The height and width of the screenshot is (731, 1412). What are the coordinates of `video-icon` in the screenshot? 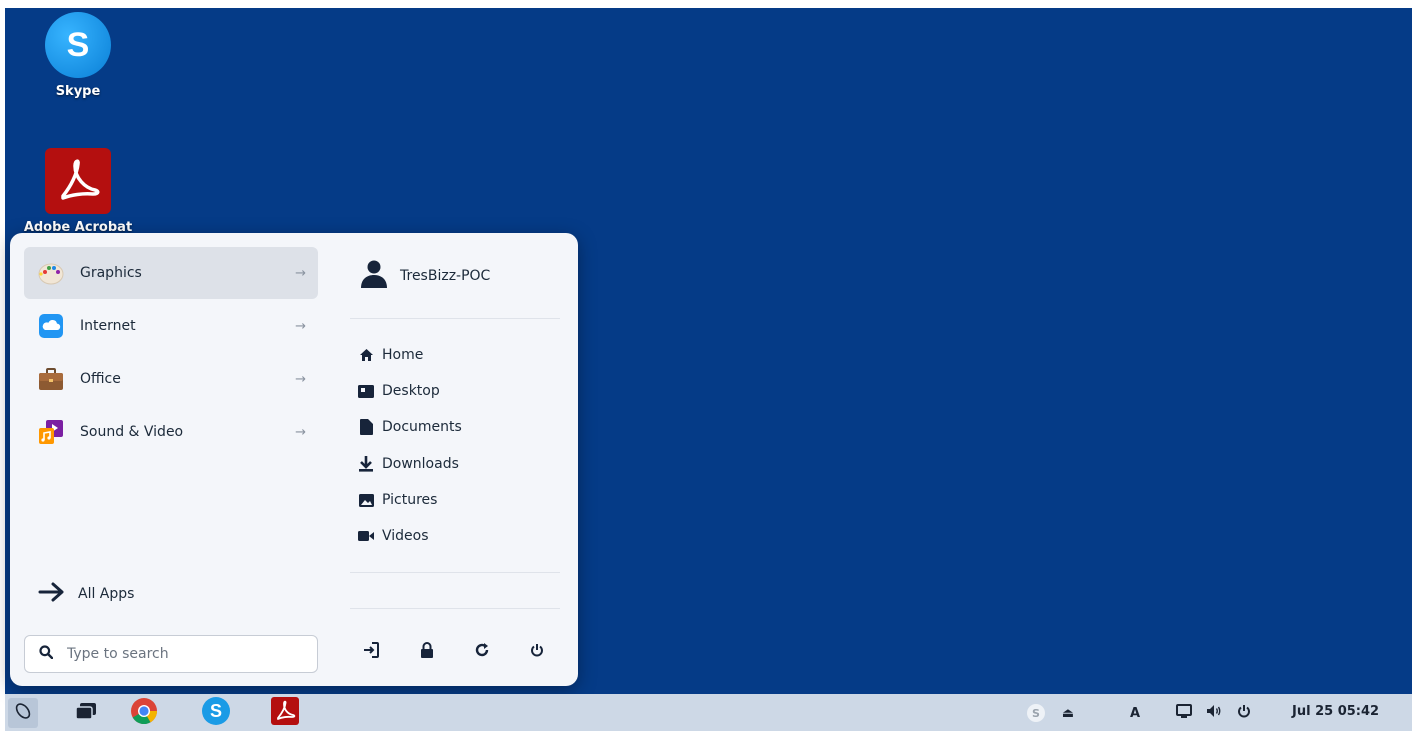 It's located at (366, 536).